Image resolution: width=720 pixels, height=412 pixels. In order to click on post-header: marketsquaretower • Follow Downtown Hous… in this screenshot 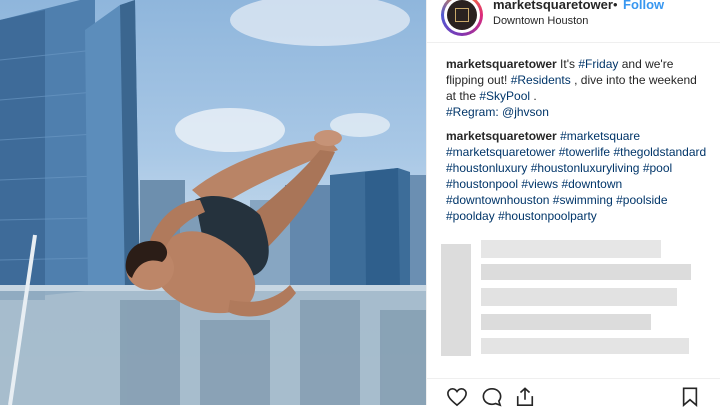, I will do `click(573, 21)`.